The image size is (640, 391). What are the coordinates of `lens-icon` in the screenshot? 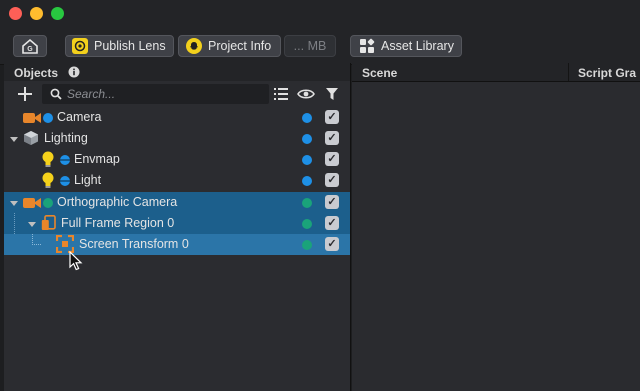 It's located at (80, 46).